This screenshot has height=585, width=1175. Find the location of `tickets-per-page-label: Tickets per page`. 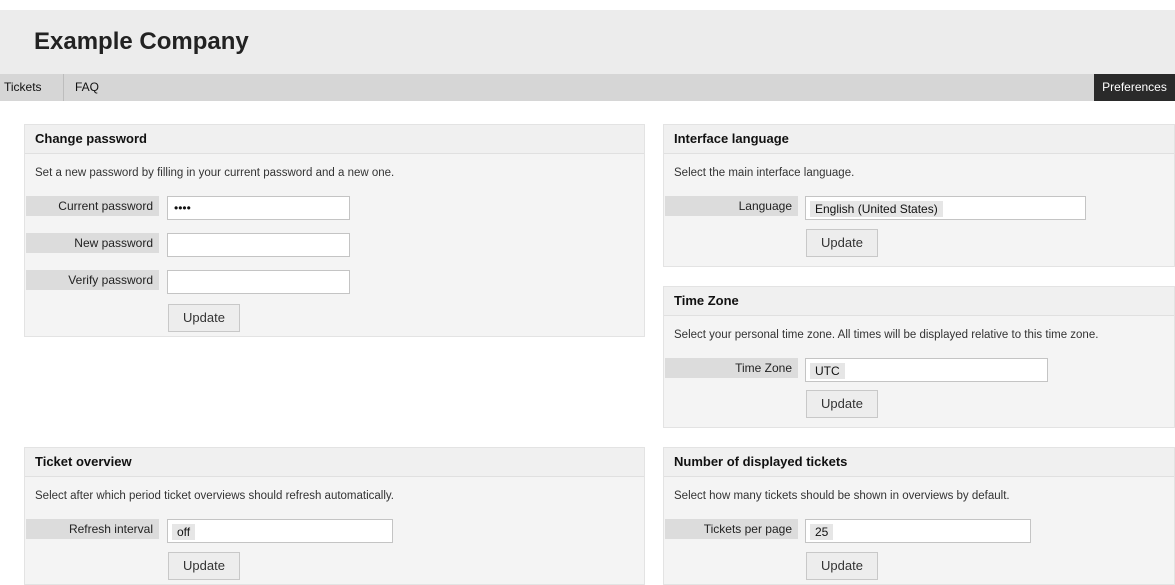

tickets-per-page-label: Tickets per page is located at coordinates (731, 529).